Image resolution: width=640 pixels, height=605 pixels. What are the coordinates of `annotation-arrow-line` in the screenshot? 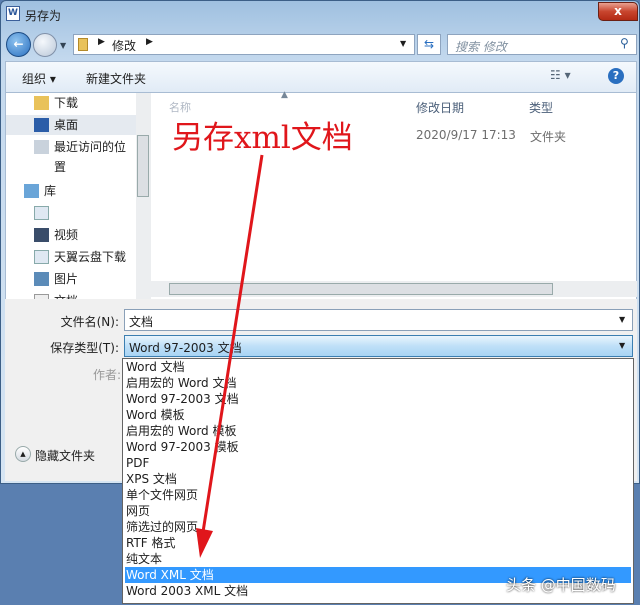 It's located at (232, 343).